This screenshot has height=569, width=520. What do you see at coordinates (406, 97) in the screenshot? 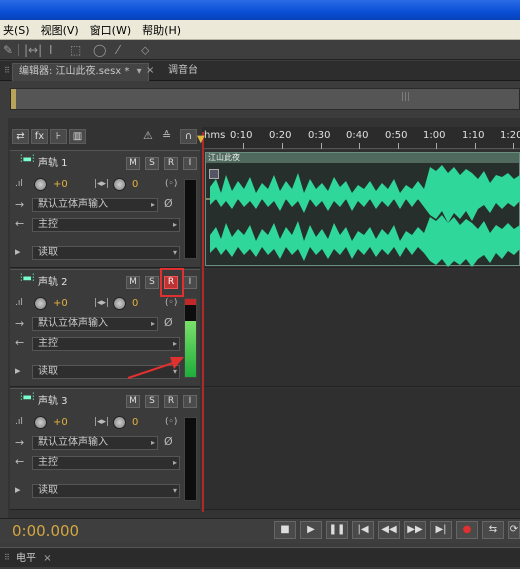
I see `overview-grip-icon: |||` at bounding box center [406, 97].